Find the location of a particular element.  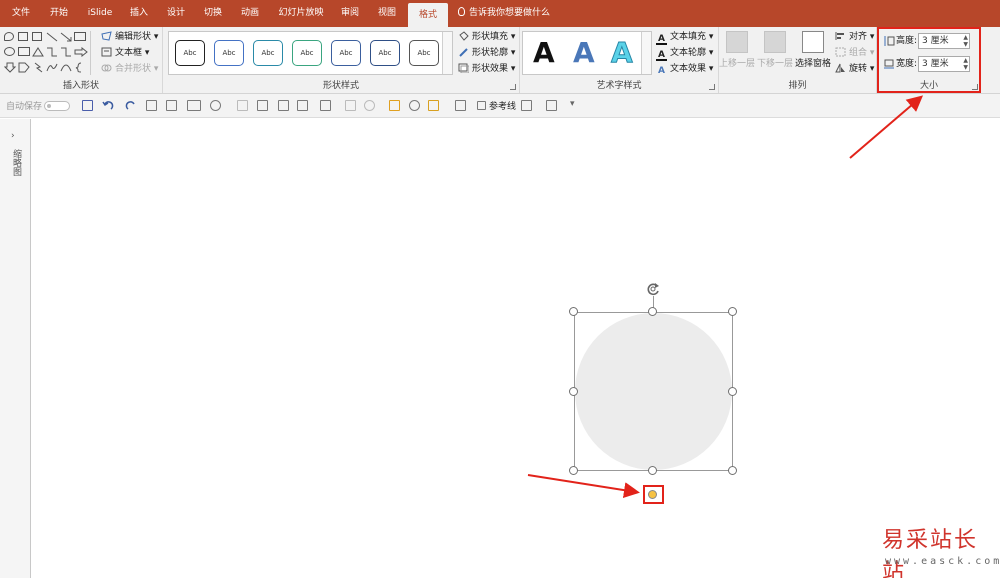

vertical-textbox-shape-icon is located at coordinates (37, 36).